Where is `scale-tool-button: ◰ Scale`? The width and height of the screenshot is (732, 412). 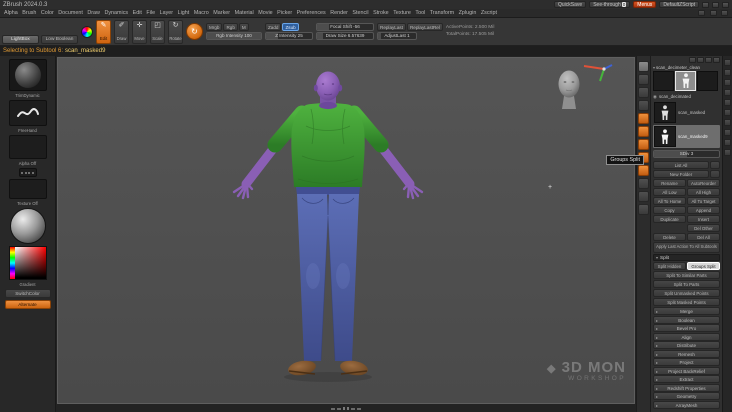 scale-tool-button: ◰ Scale is located at coordinates (157, 31).